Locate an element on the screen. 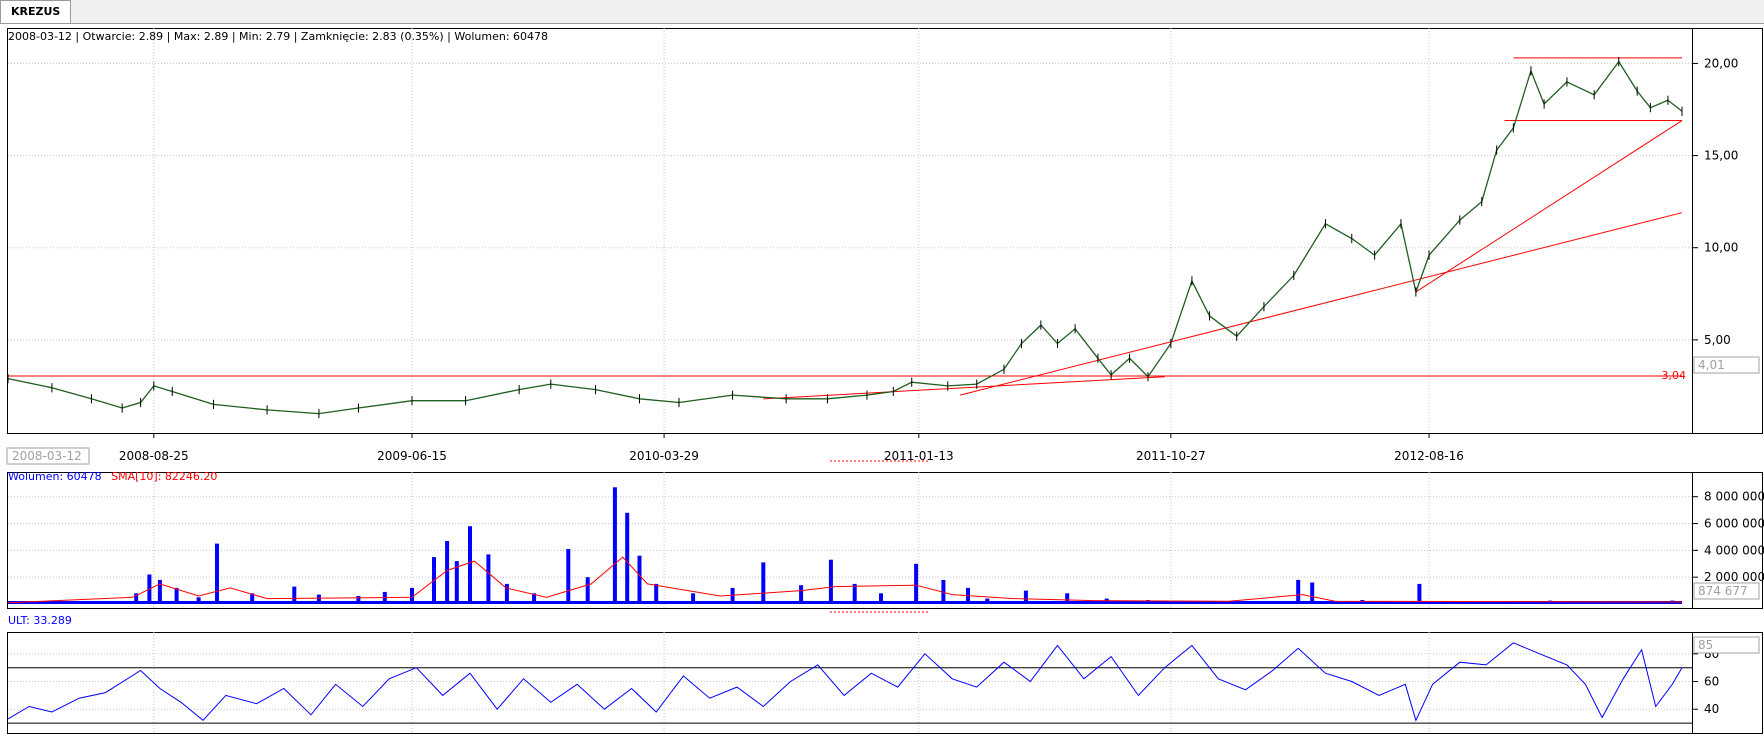 This screenshot has height=736, width=1764. ult-tag: 85 is located at coordinates (1705, 645).